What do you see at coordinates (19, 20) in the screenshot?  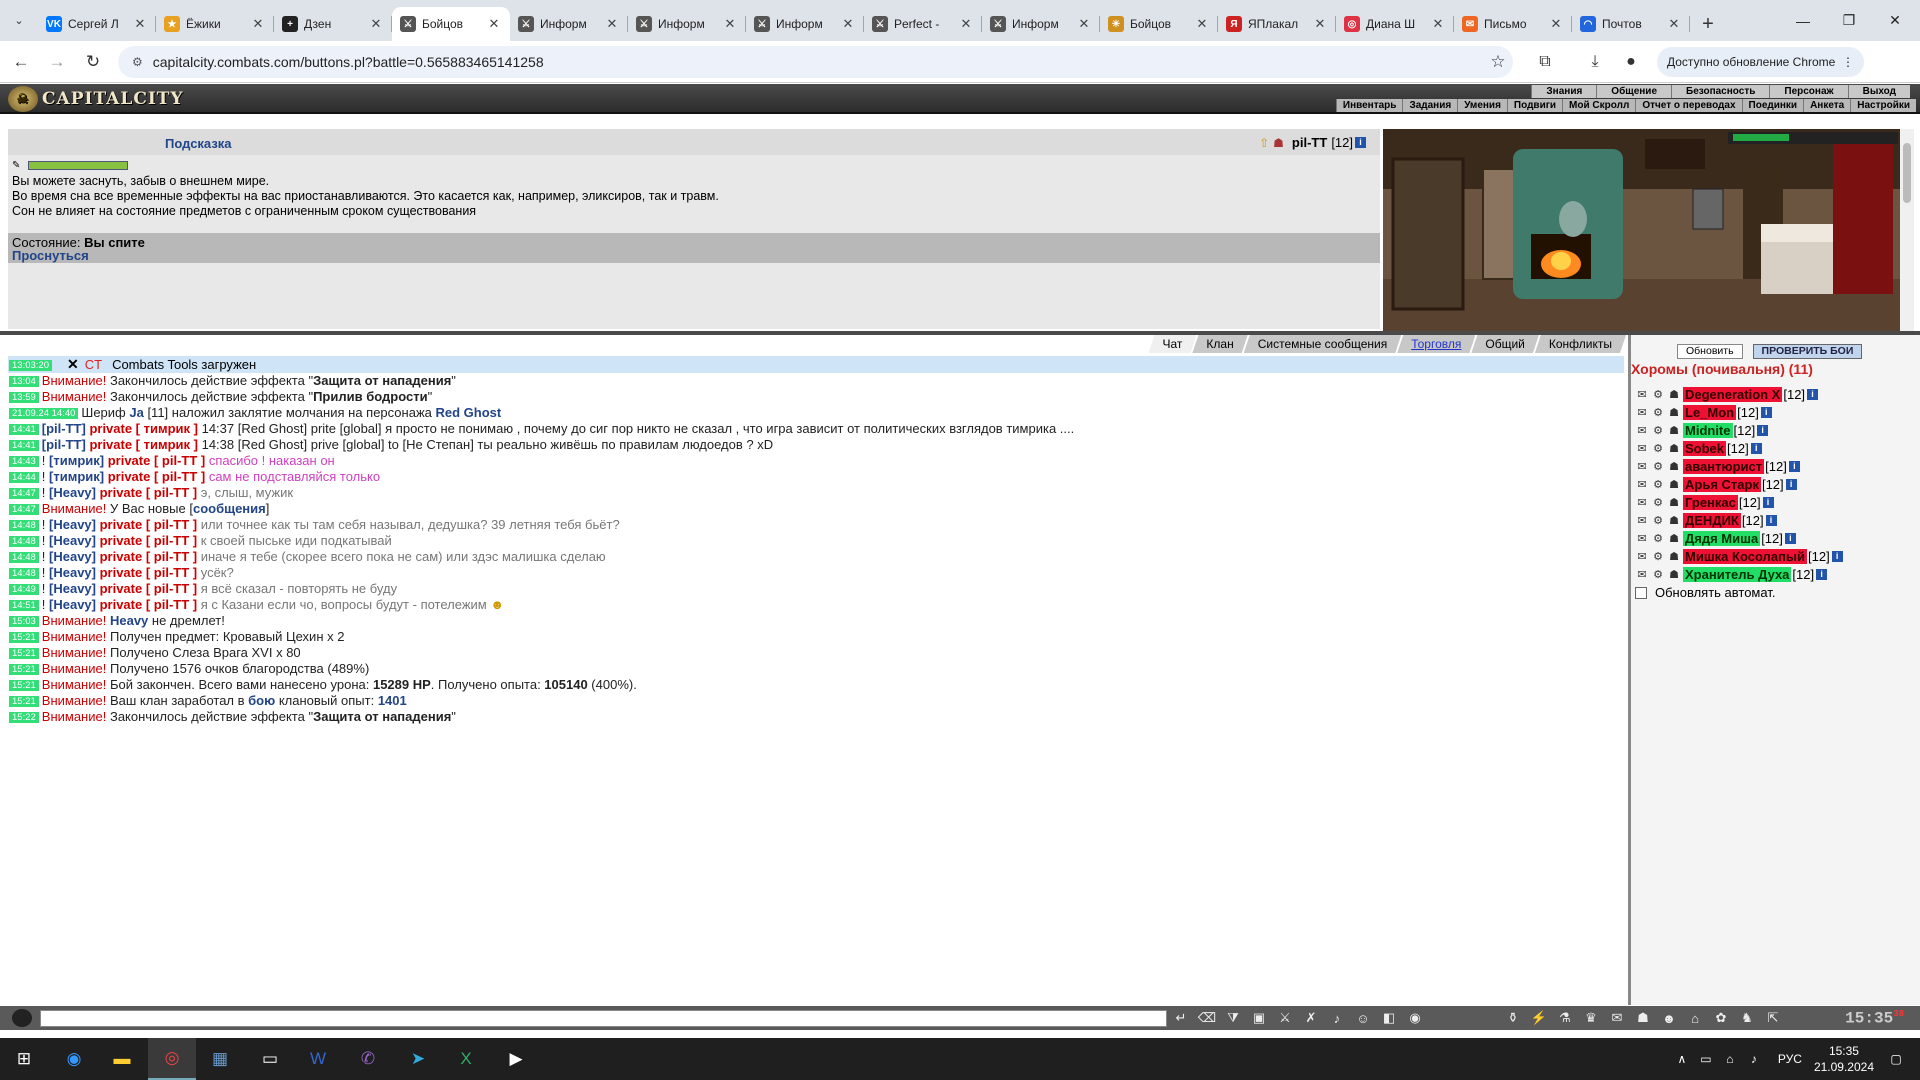 I see `tab-search-icon: ⌄` at bounding box center [19, 20].